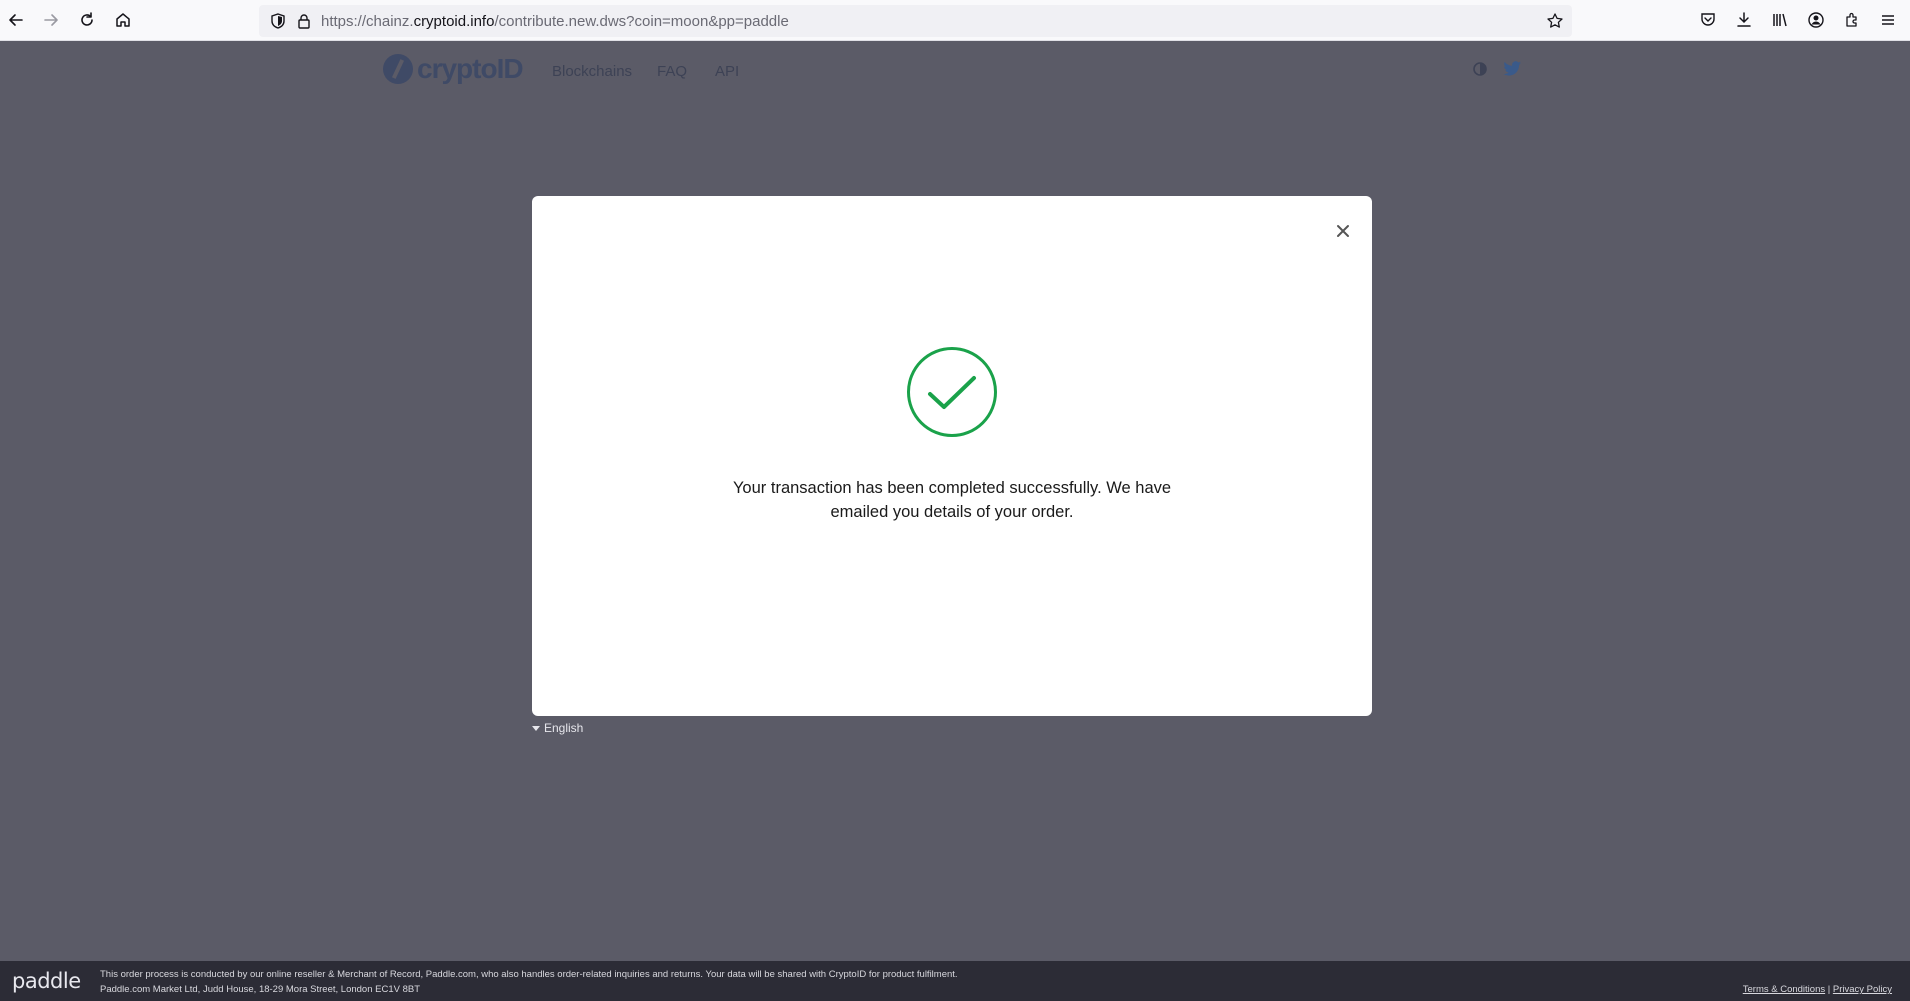 The image size is (1910, 1001). I want to click on close-icon, so click(1343, 231).